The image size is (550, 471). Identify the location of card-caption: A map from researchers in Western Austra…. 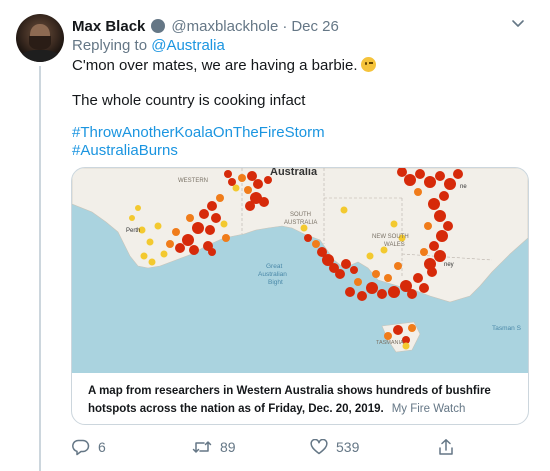
(303, 400).